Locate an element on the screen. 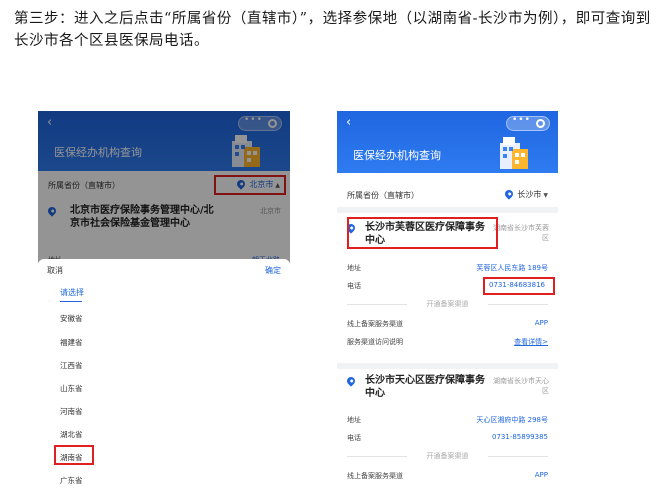  picker-option: 河南省 is located at coordinates (71, 411).